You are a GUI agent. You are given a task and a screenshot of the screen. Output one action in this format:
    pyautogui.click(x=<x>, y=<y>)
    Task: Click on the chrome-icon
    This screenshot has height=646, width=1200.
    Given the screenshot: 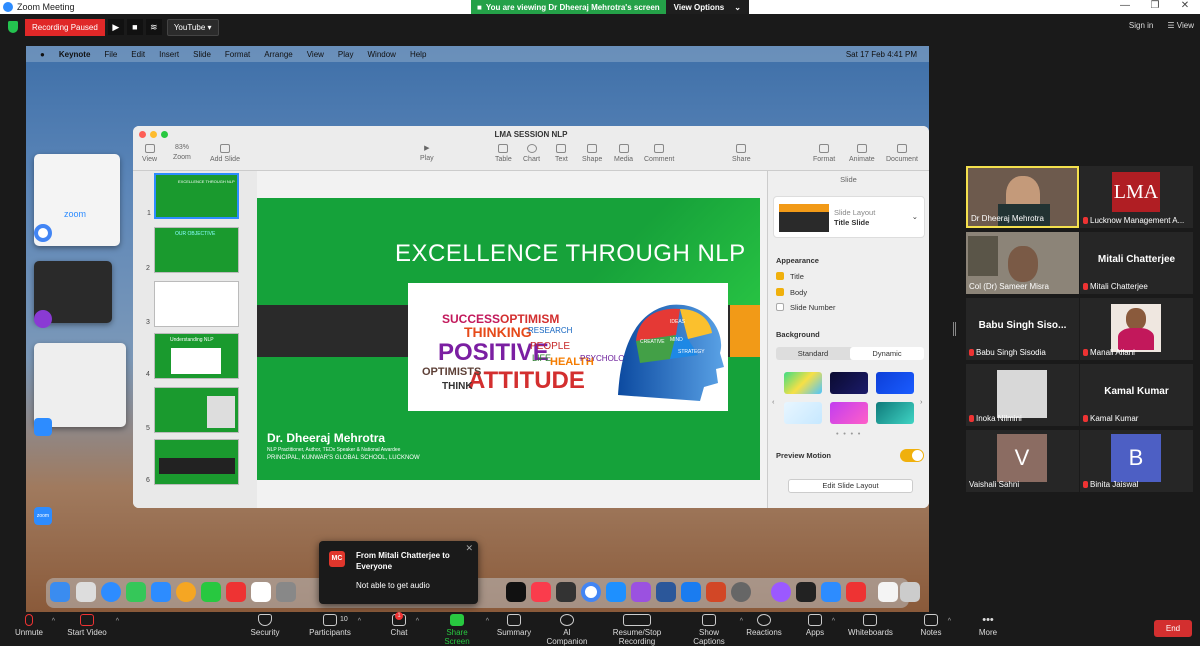 What is the action you would take?
    pyautogui.click(x=43, y=233)
    